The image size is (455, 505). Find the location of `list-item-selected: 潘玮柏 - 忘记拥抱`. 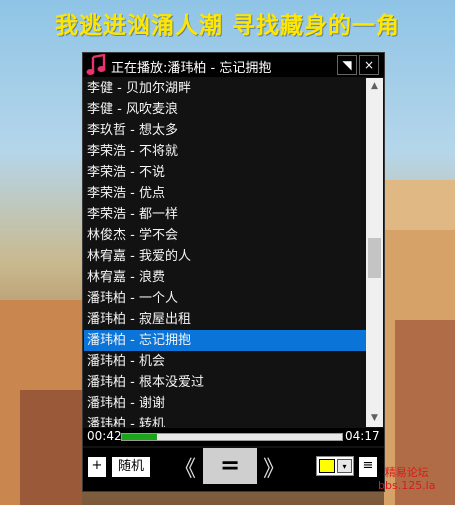

list-item-selected: 潘玮柏 - 忘记拥抱 is located at coordinates (225, 340).